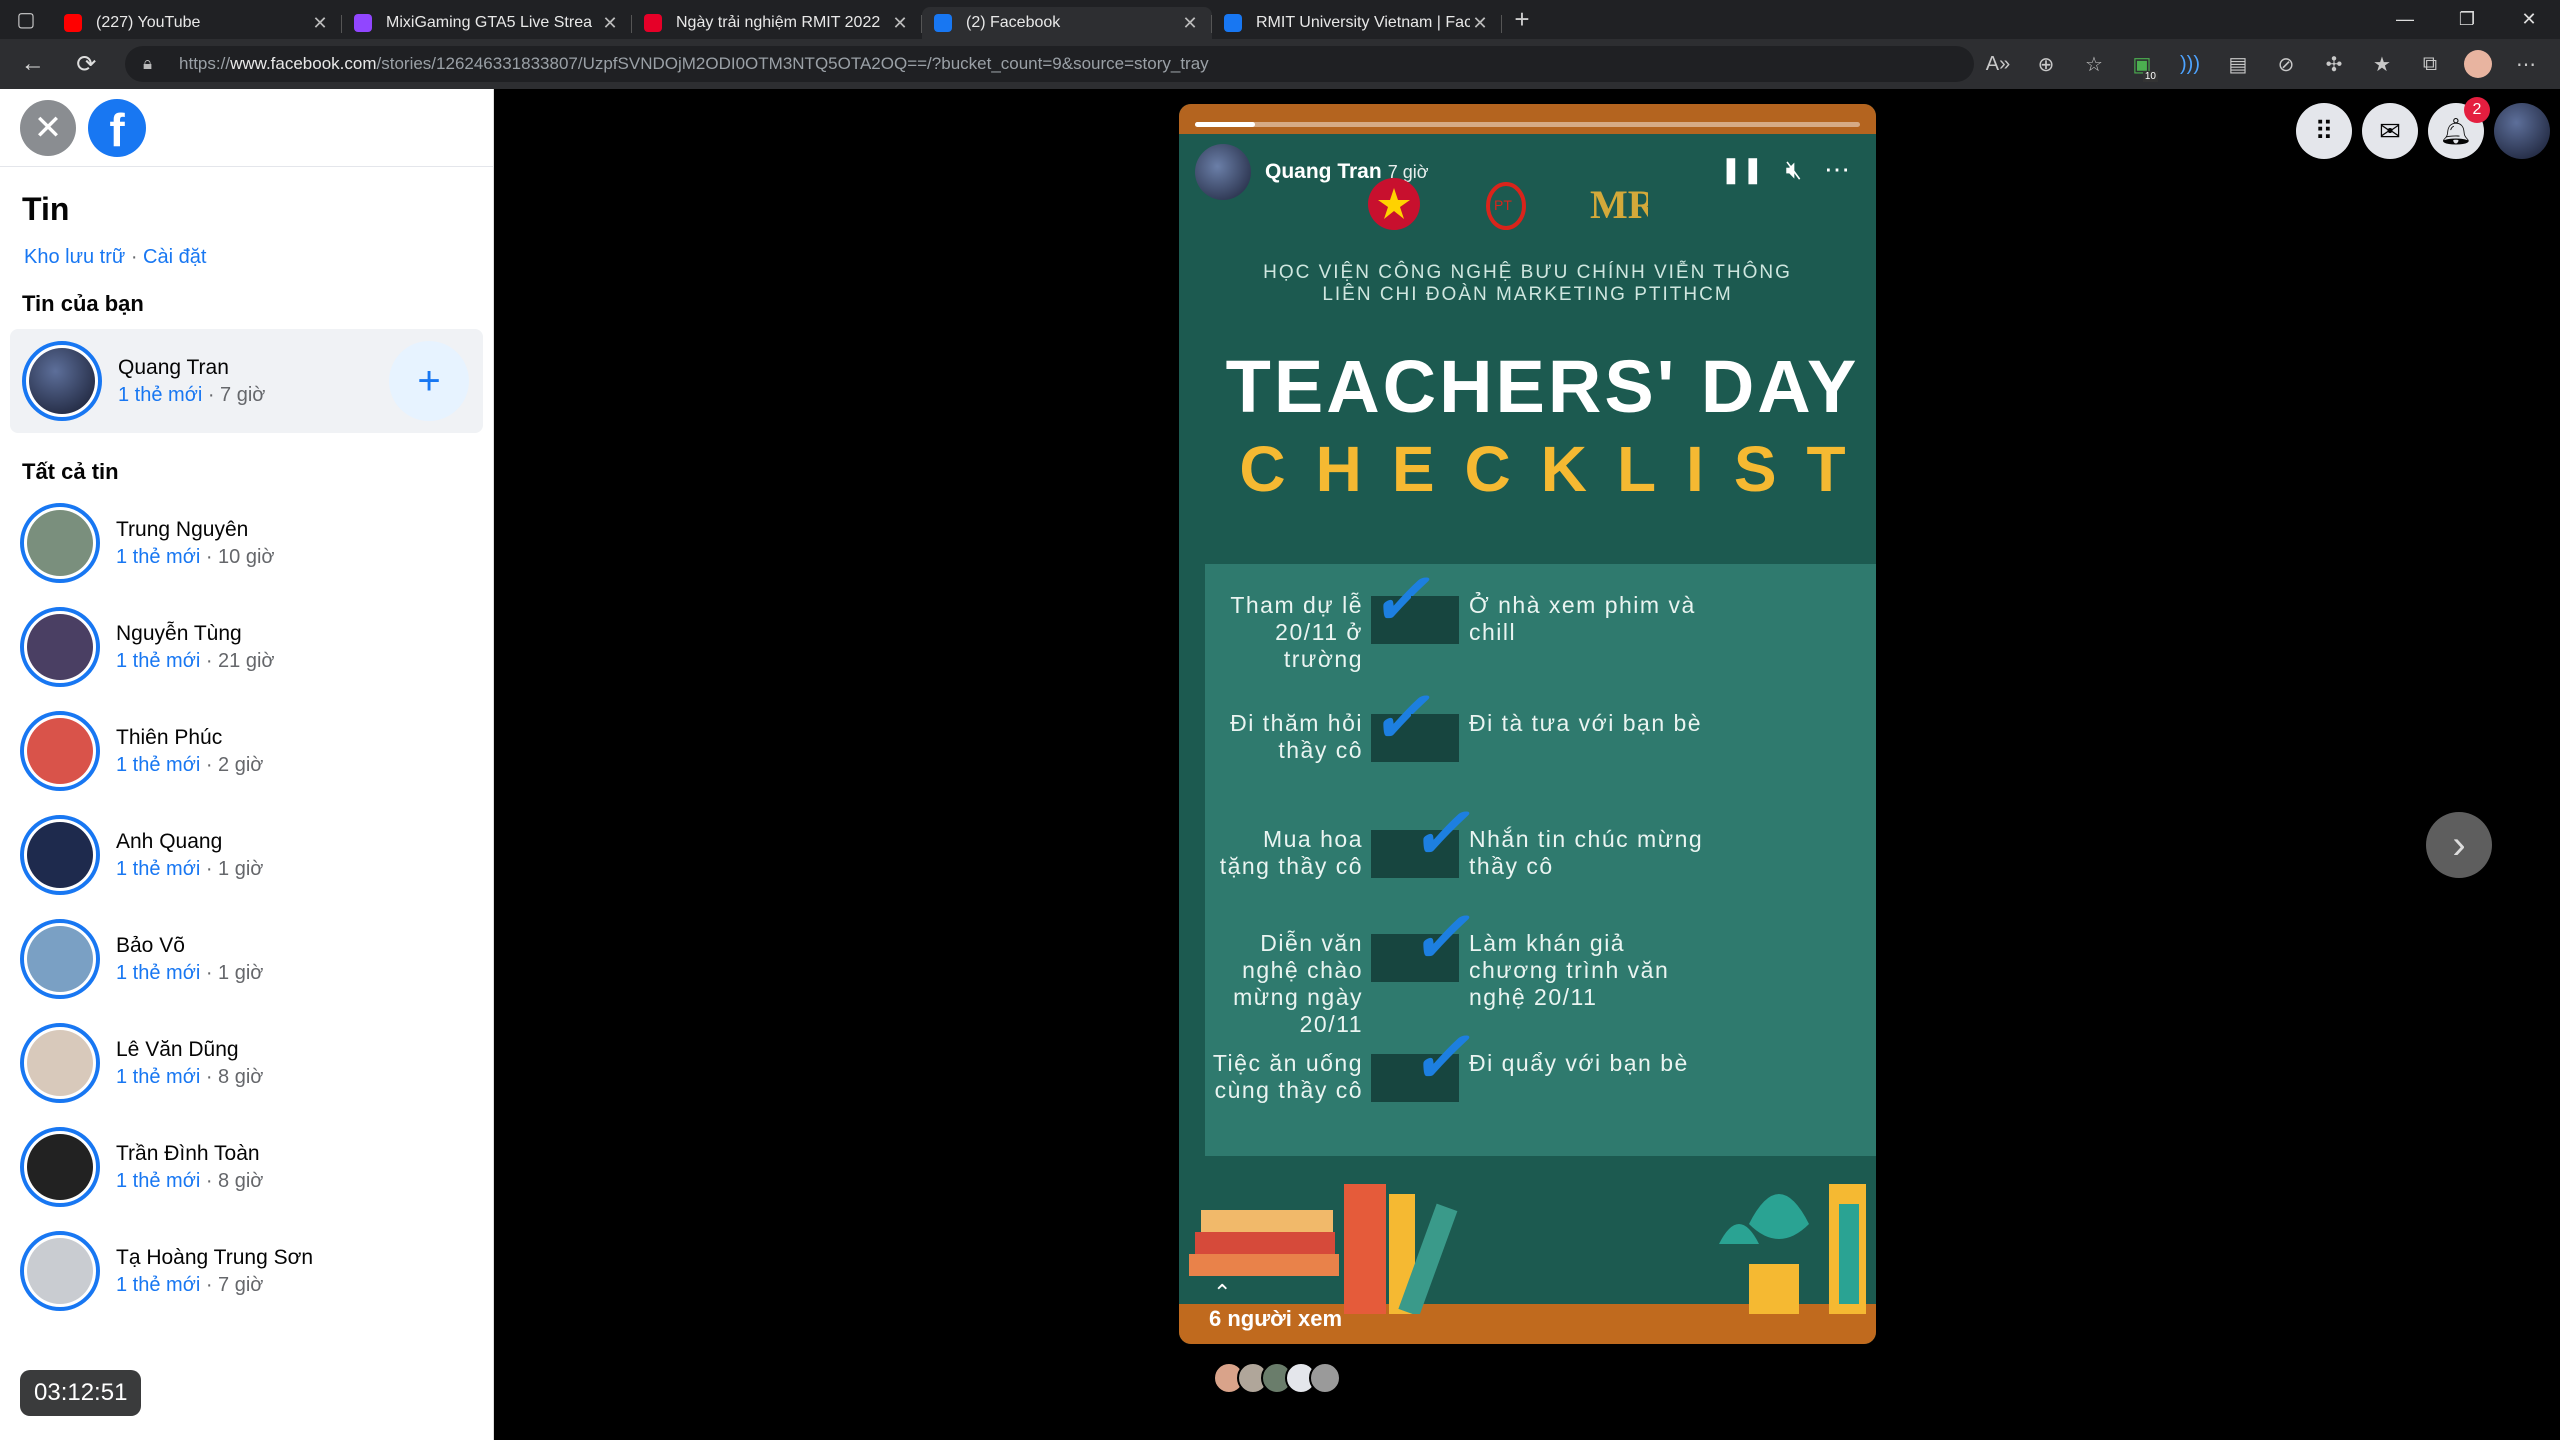 The width and height of the screenshot is (2560, 1440). I want to click on story-progress-bar, so click(1527, 124).